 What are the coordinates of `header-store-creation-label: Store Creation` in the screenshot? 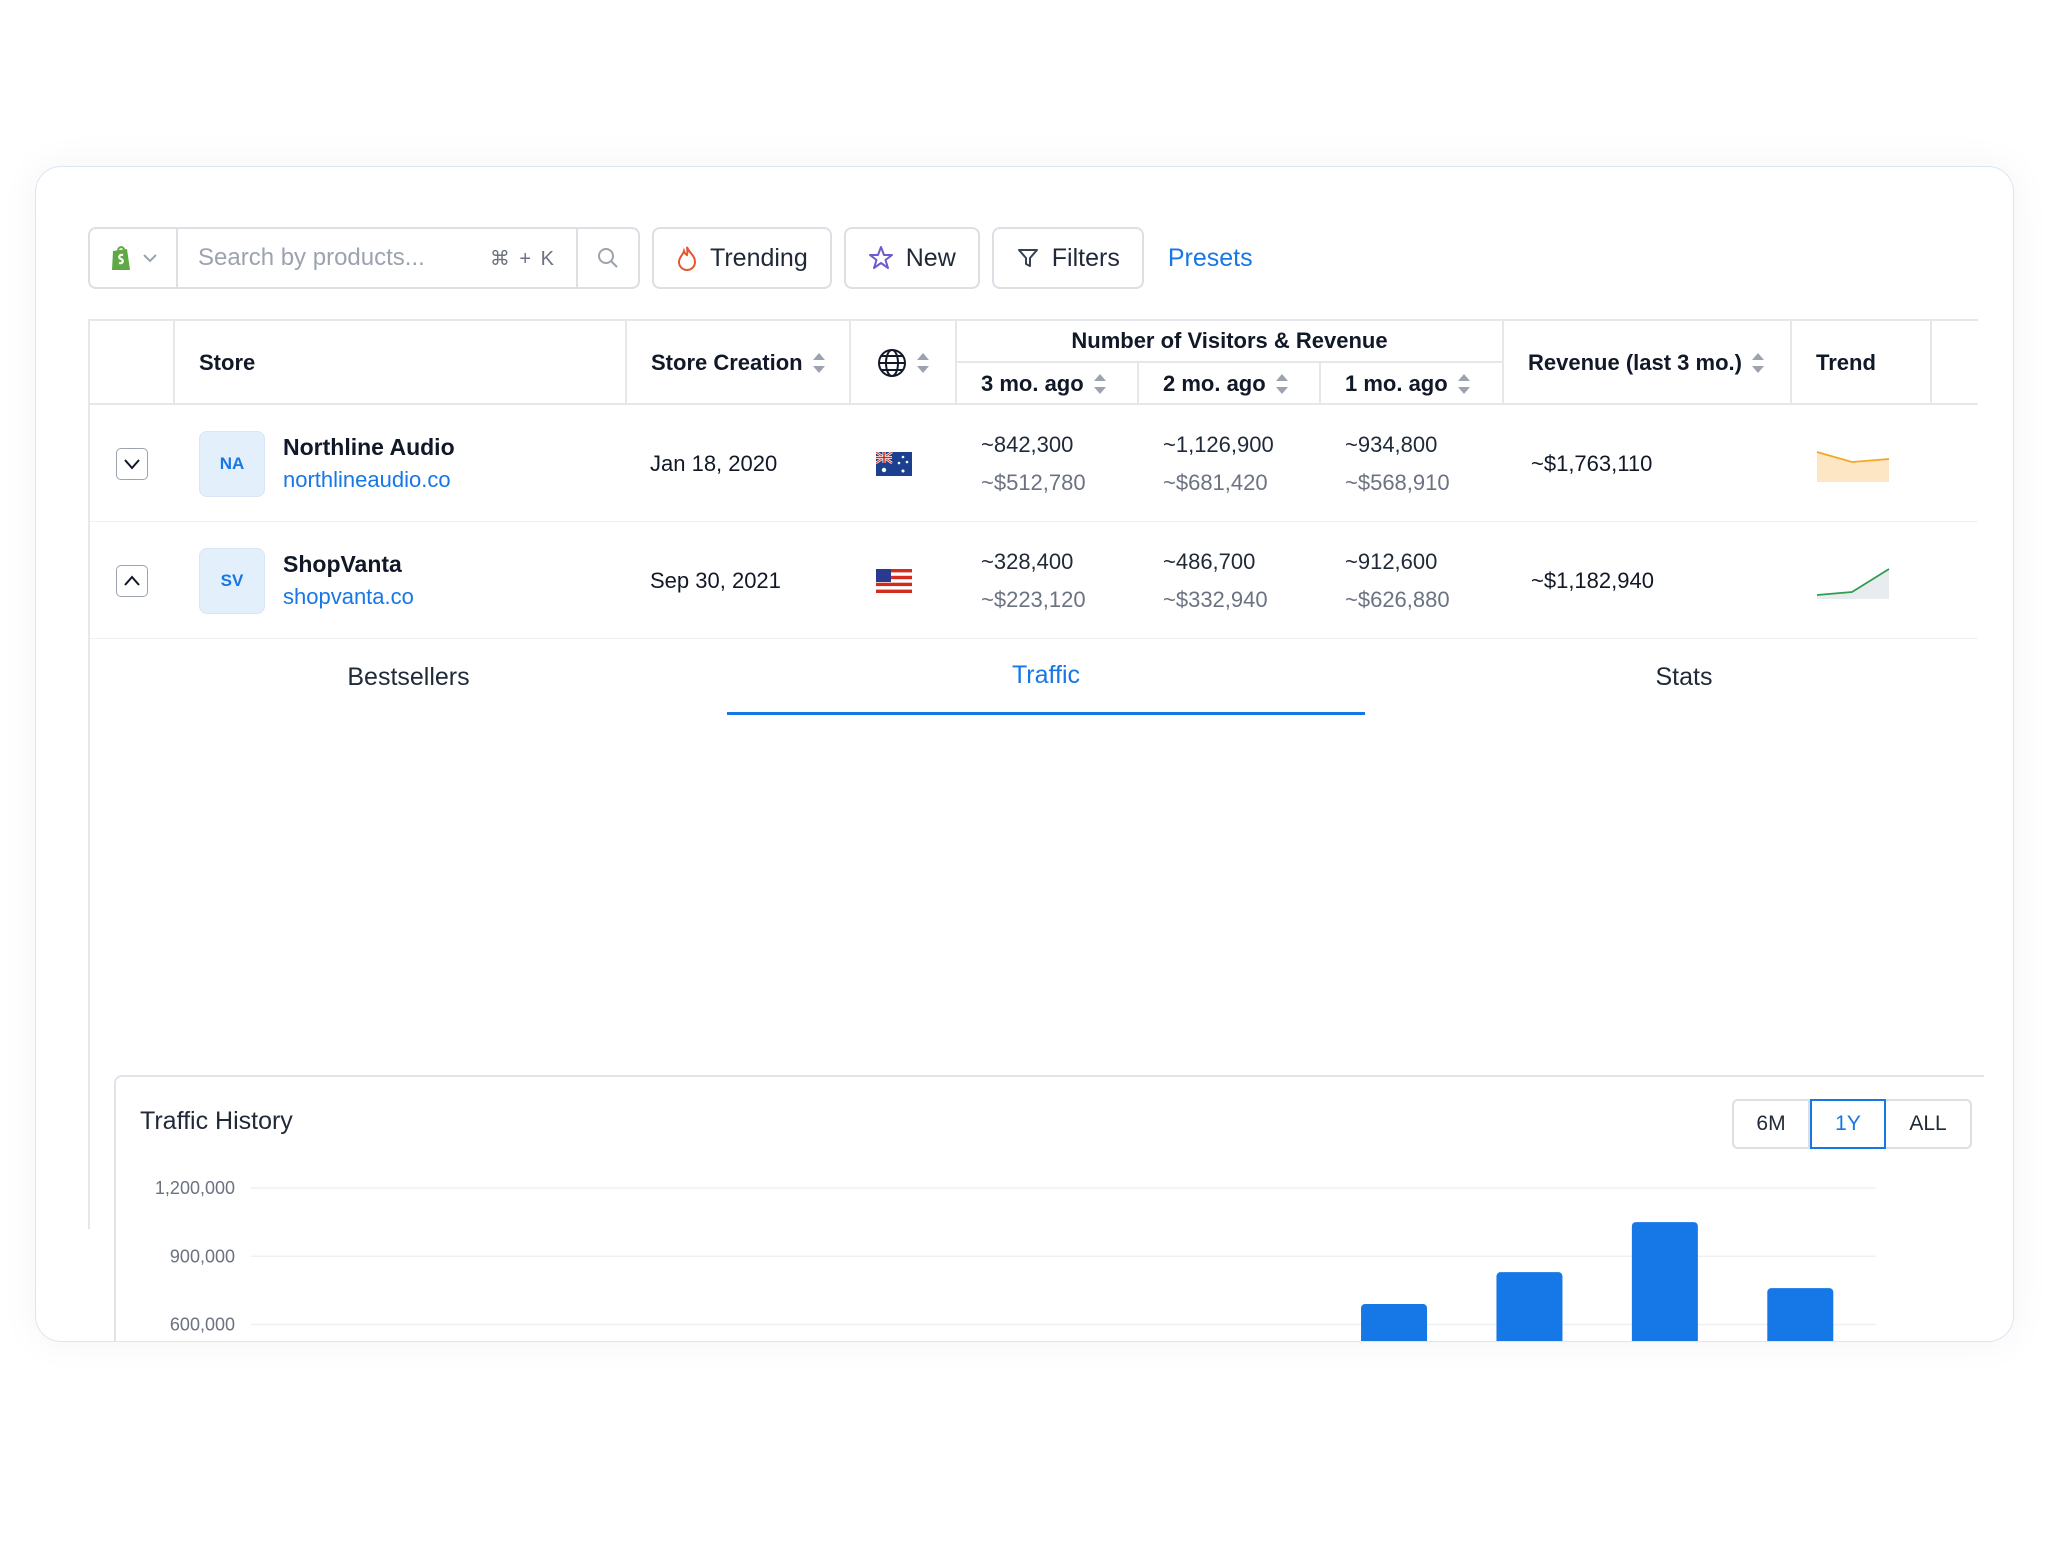 It's located at (727, 362).